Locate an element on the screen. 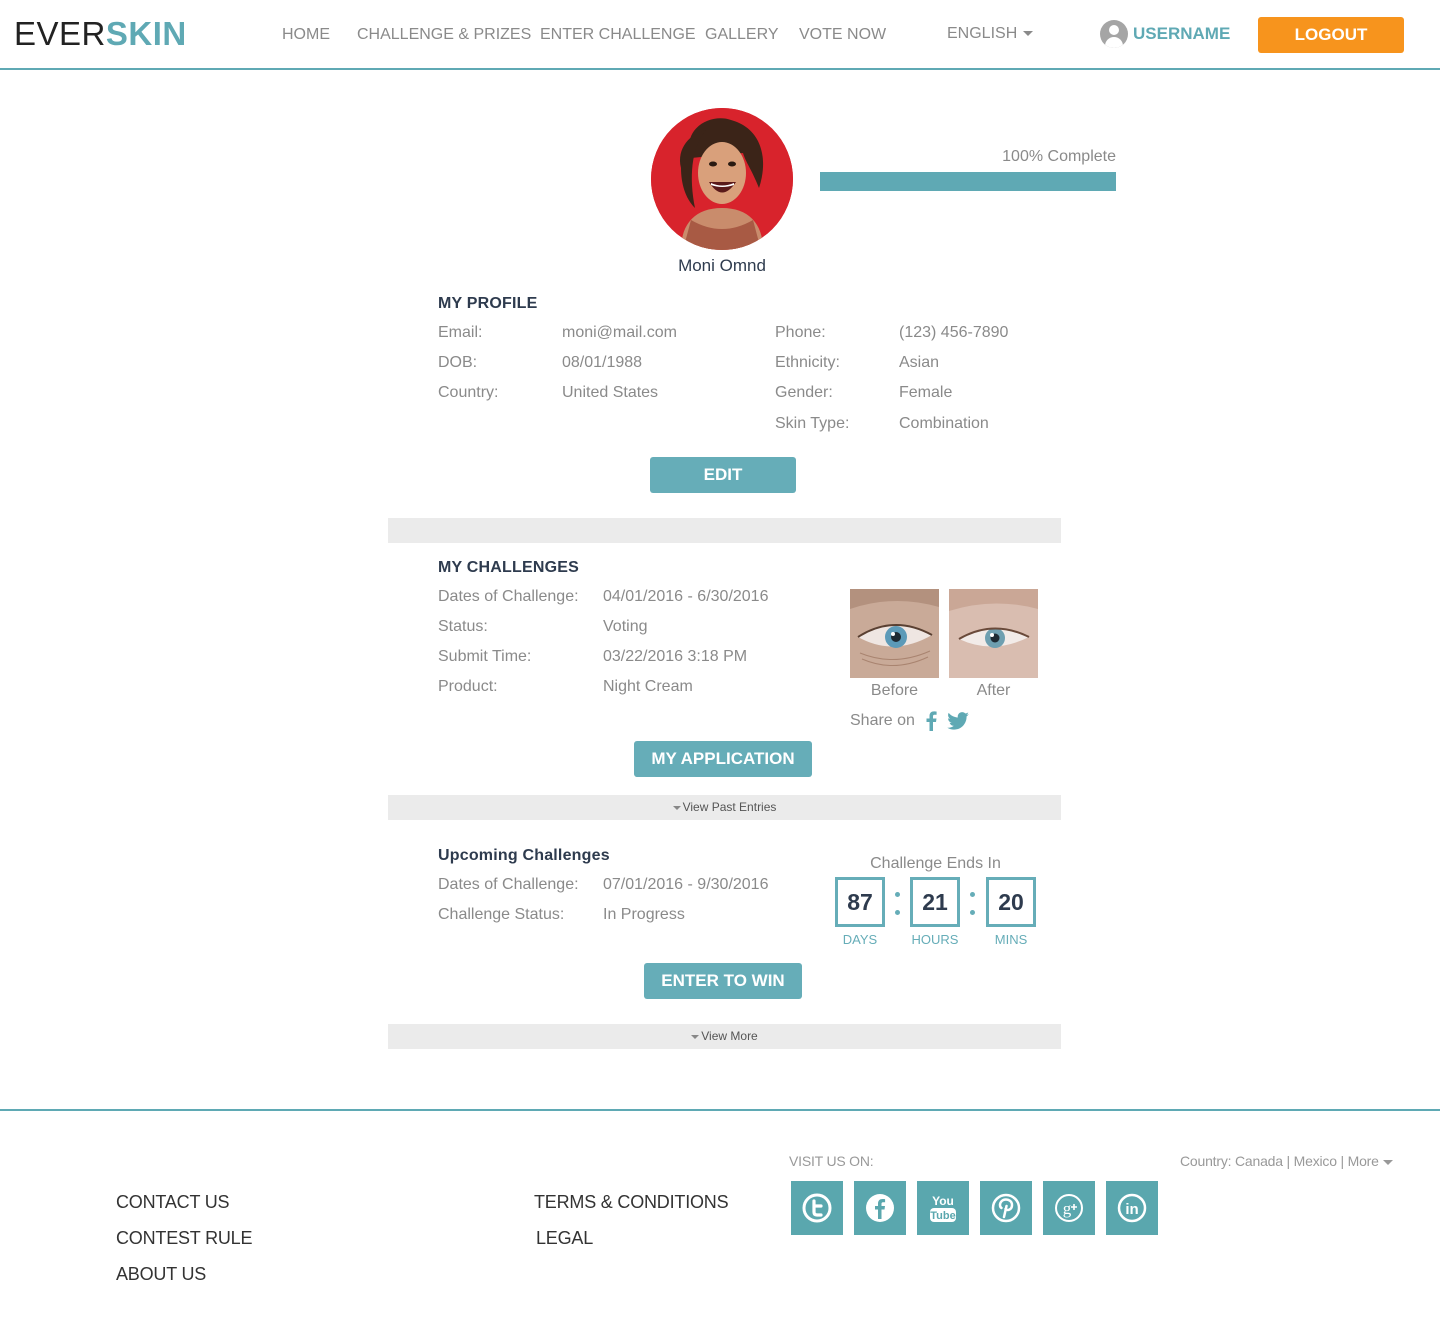  svg-text: Tube is located at coordinates (942, 1216).